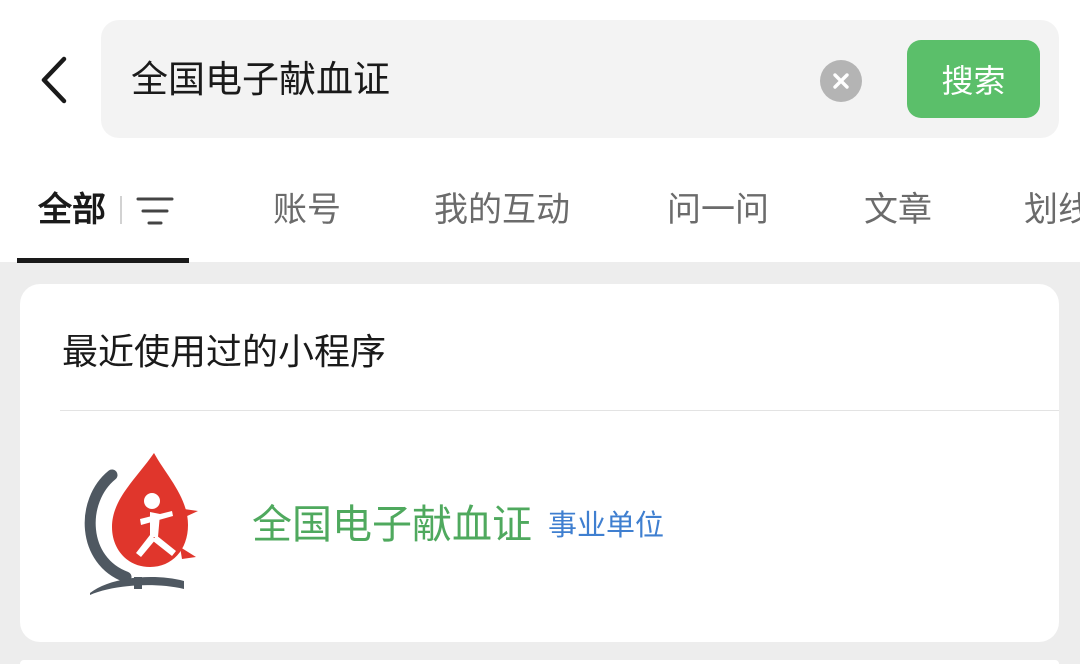 The width and height of the screenshot is (1080, 664). I want to click on back-arrow-icon, so click(54, 80).